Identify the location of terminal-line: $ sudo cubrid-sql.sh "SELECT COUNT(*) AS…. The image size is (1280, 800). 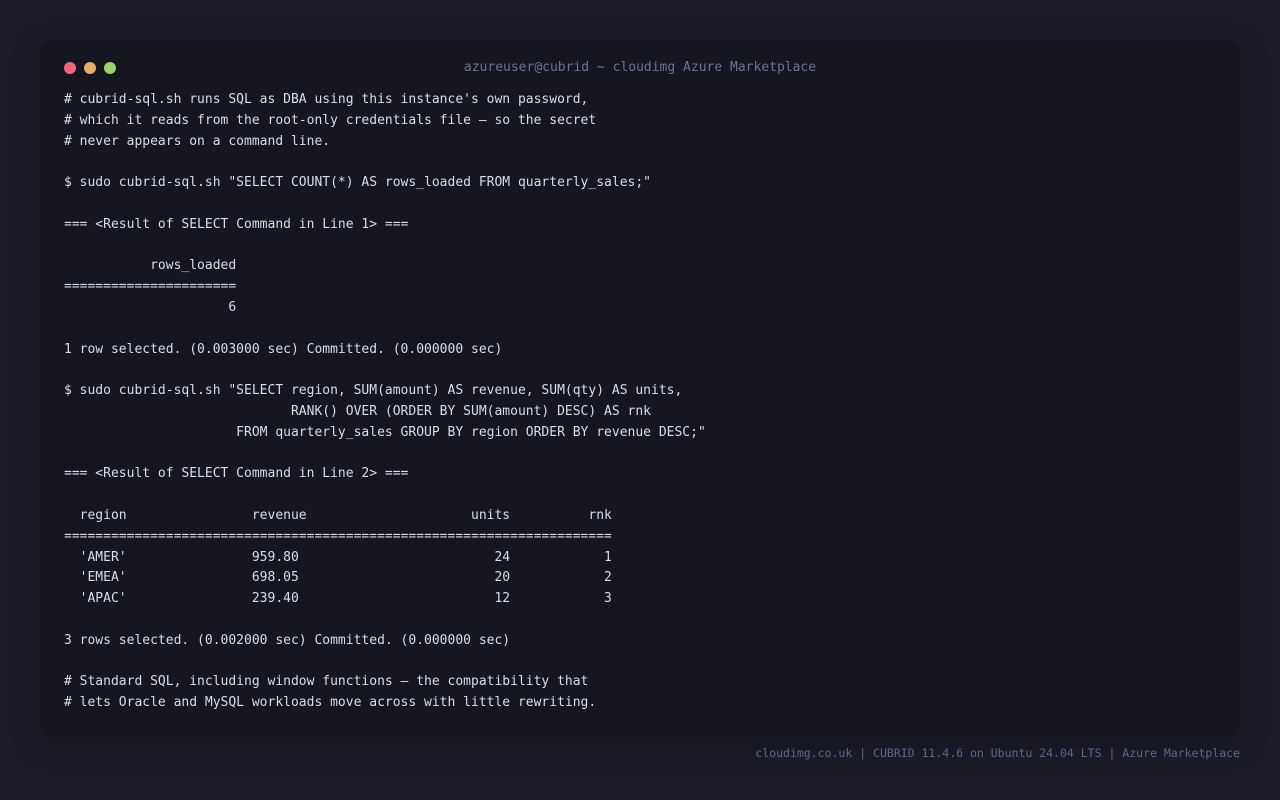
(357, 183).